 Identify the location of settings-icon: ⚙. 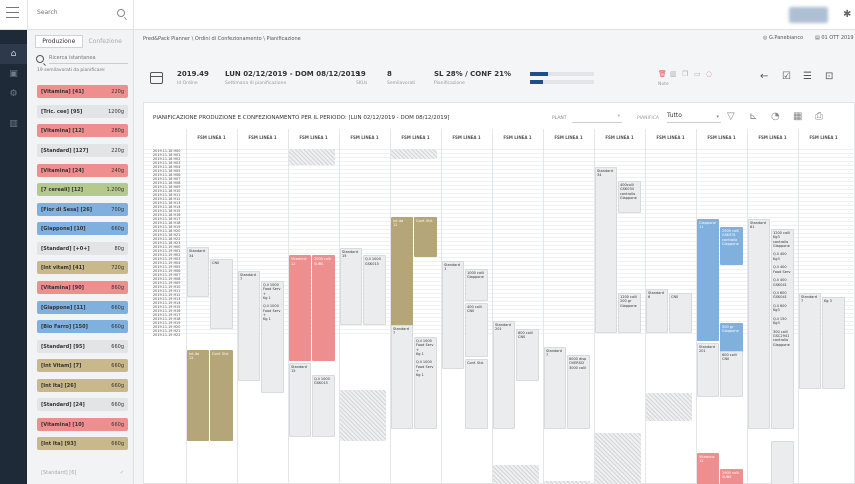
(13, 94).